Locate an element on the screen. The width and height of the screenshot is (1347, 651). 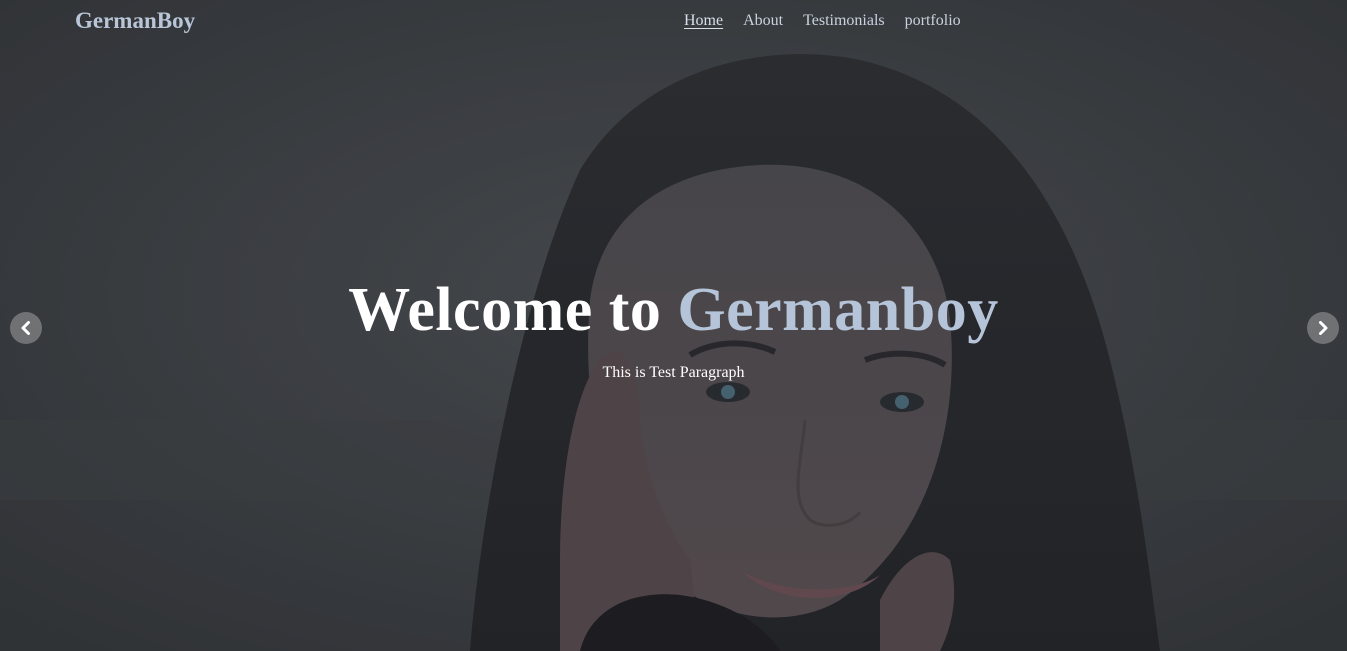
nav-item-home: Home is located at coordinates (703, 21).